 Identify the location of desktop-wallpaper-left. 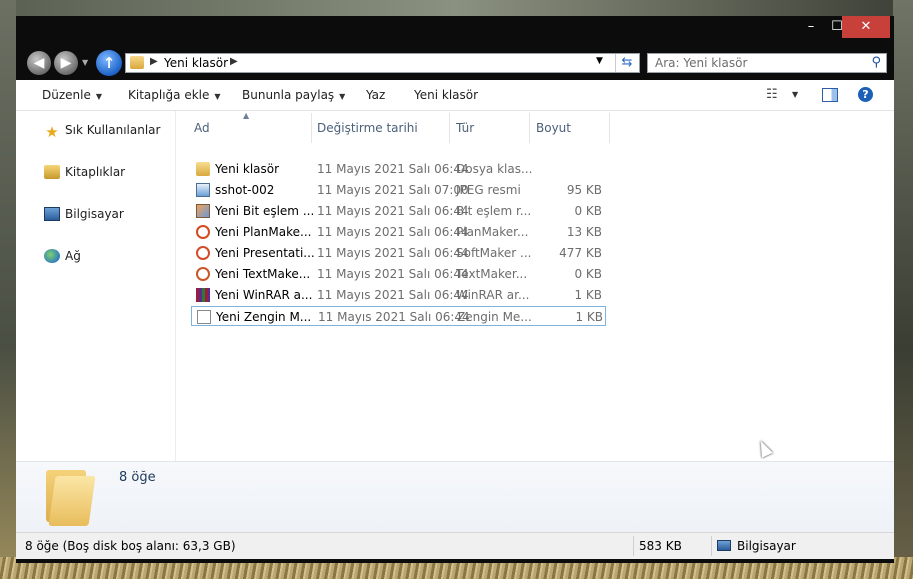
(8, 289).